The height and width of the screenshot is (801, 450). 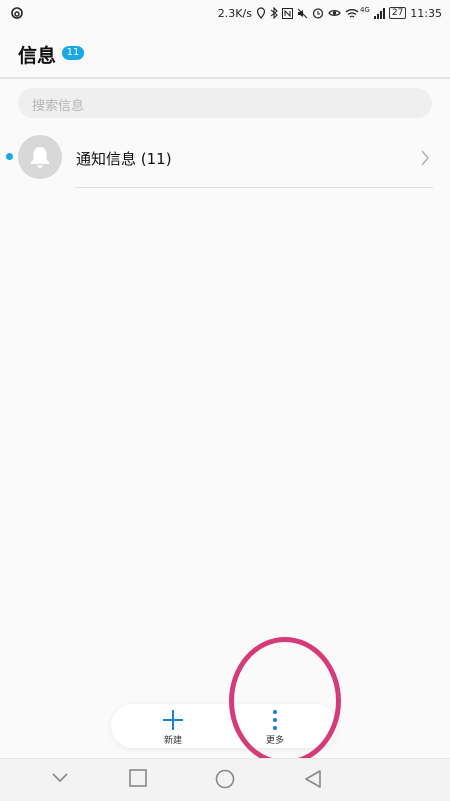 What do you see at coordinates (274, 13) in the screenshot?
I see `bluetooth-icon` at bounding box center [274, 13].